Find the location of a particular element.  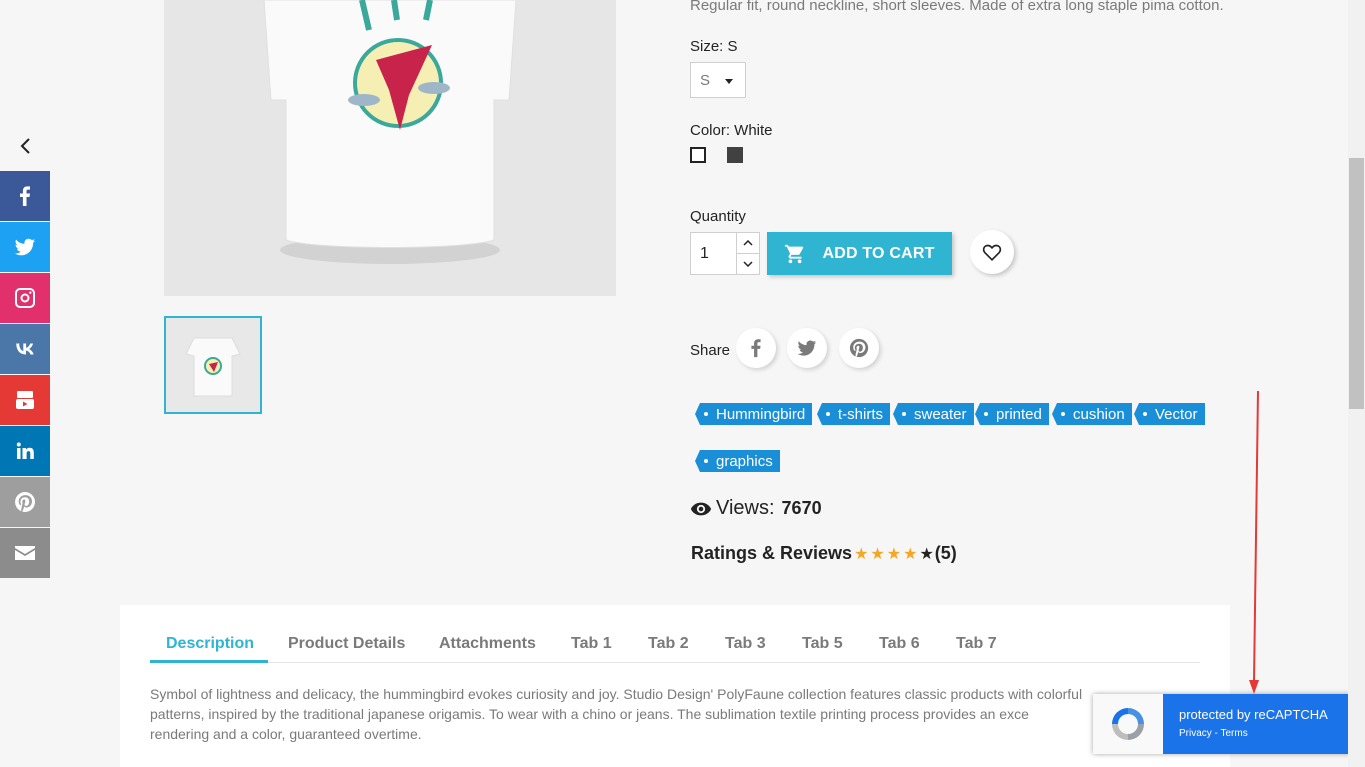

active-tab-indicator is located at coordinates (209, 661).